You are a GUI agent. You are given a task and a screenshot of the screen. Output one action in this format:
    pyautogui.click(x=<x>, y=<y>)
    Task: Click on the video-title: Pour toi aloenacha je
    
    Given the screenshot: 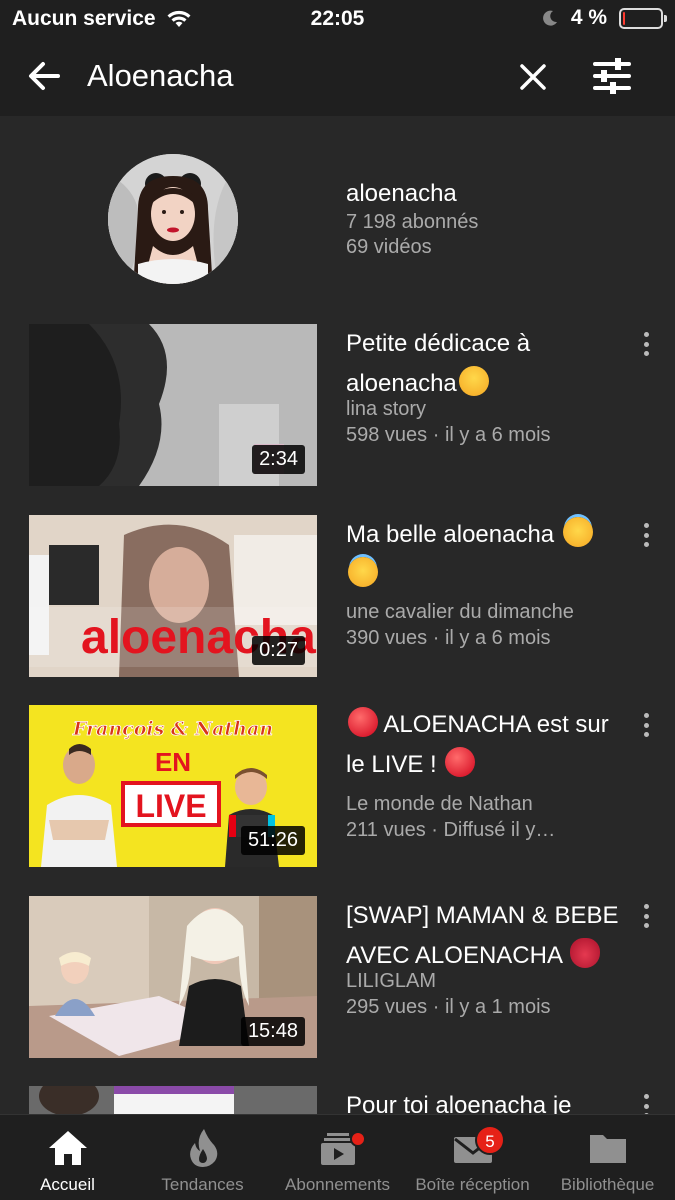 What is the action you would take?
    pyautogui.click(x=486, y=1100)
    